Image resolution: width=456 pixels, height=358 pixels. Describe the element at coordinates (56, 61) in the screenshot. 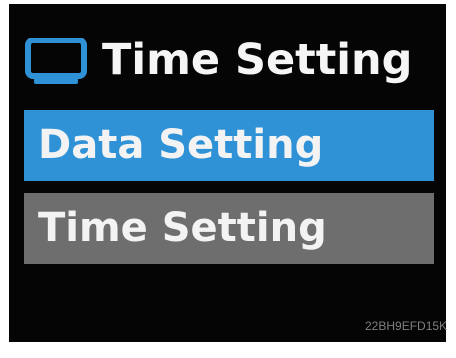

I see `monitor-icon` at that location.